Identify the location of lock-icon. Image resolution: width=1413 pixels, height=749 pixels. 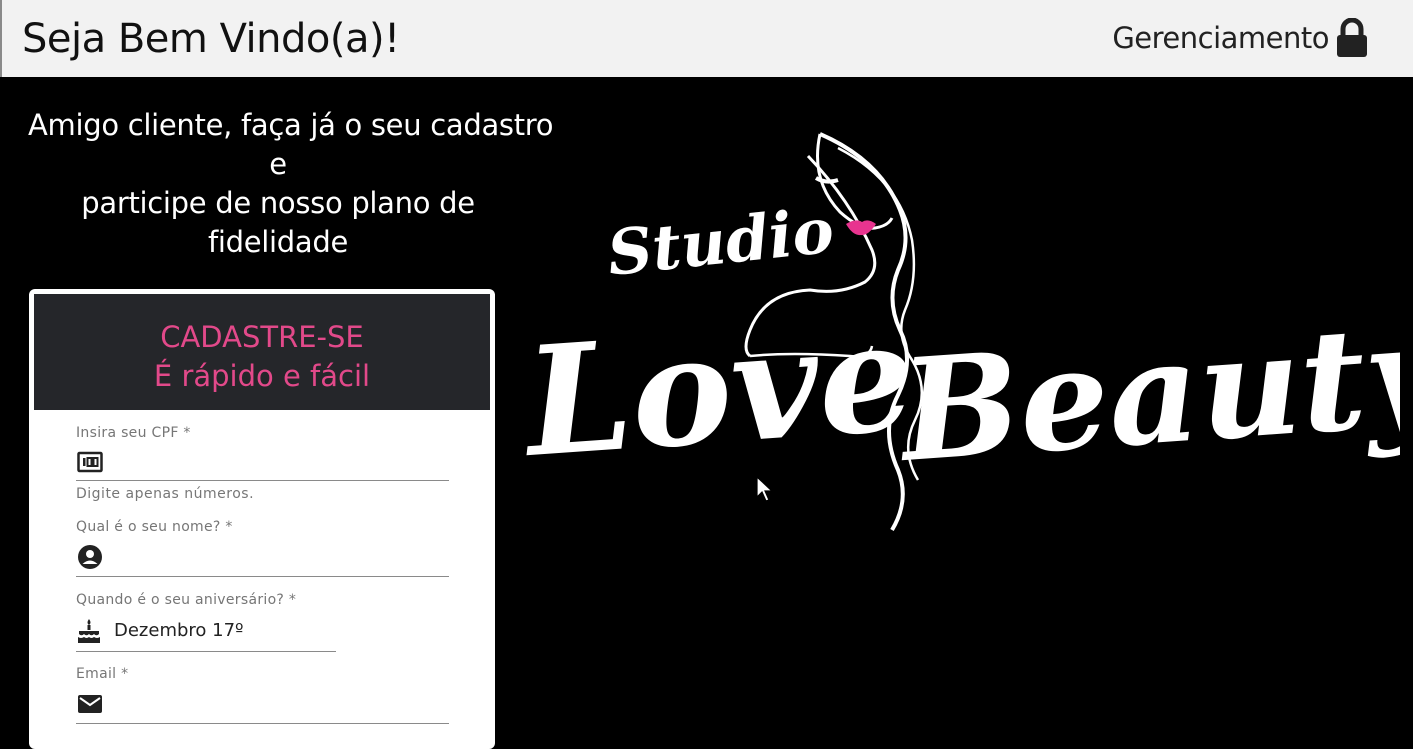
(1352, 37).